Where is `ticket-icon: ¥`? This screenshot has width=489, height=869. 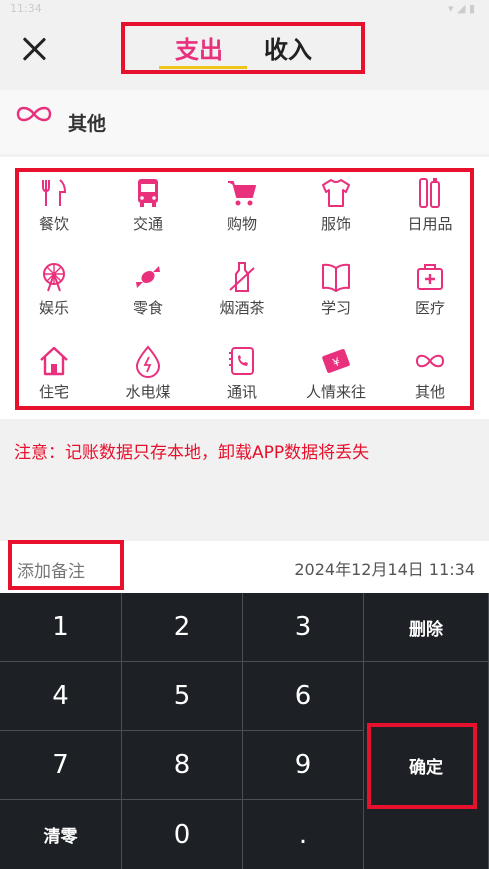 ticket-icon: ¥ is located at coordinates (336, 361).